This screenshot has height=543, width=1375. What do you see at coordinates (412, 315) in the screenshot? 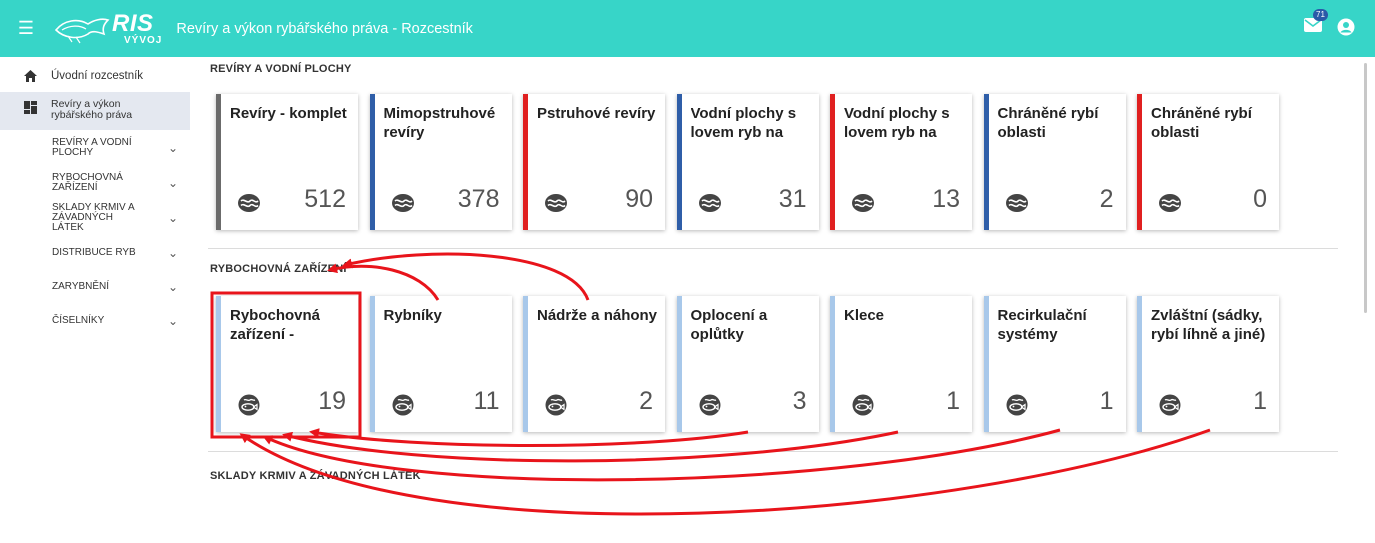
I see `tile-title: Rybníky` at bounding box center [412, 315].